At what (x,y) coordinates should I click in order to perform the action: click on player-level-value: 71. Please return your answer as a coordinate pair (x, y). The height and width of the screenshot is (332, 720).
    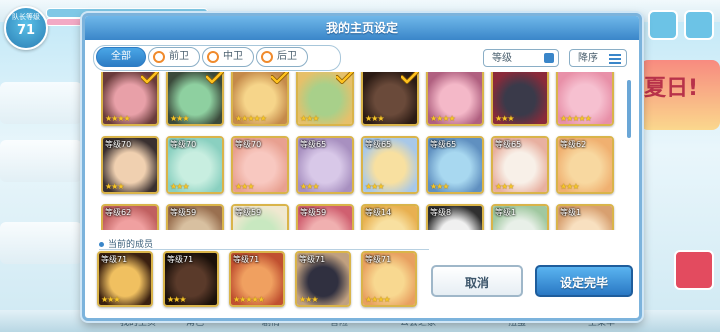
    Looking at the image, I should click on (26, 30).